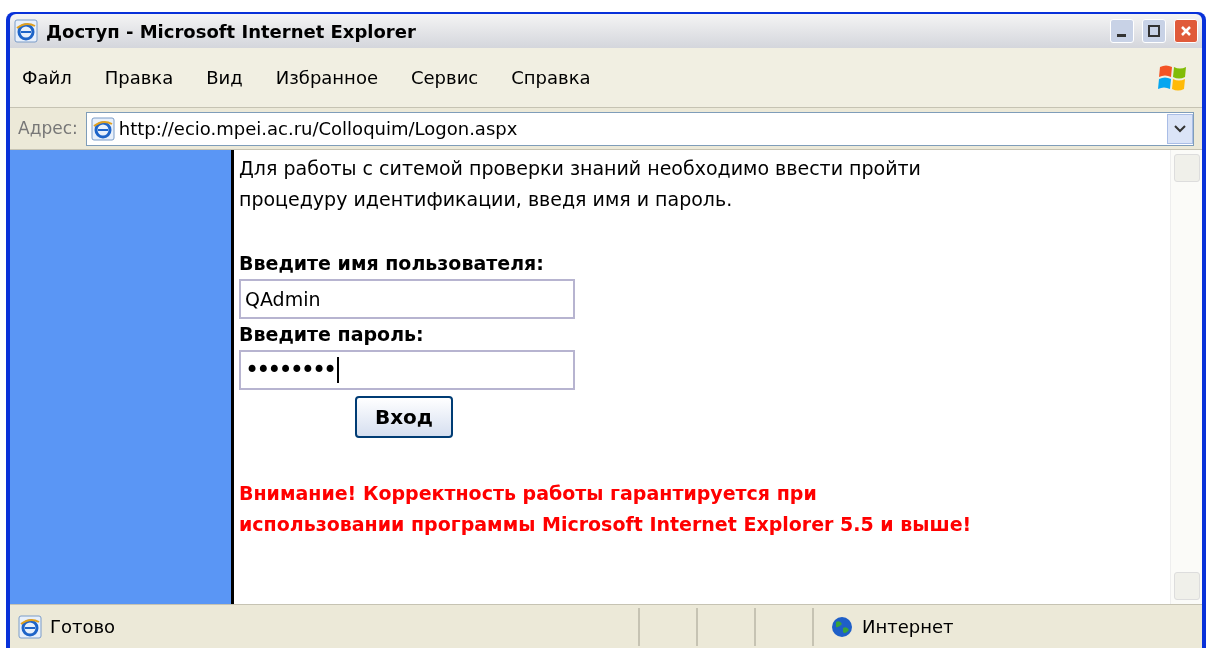 The width and height of the screenshot is (1206, 648). What do you see at coordinates (639, 128) in the screenshot?
I see `address-field: http://ecio.mpei.ac.ru/Colloquim/Logon.aspx` at bounding box center [639, 128].